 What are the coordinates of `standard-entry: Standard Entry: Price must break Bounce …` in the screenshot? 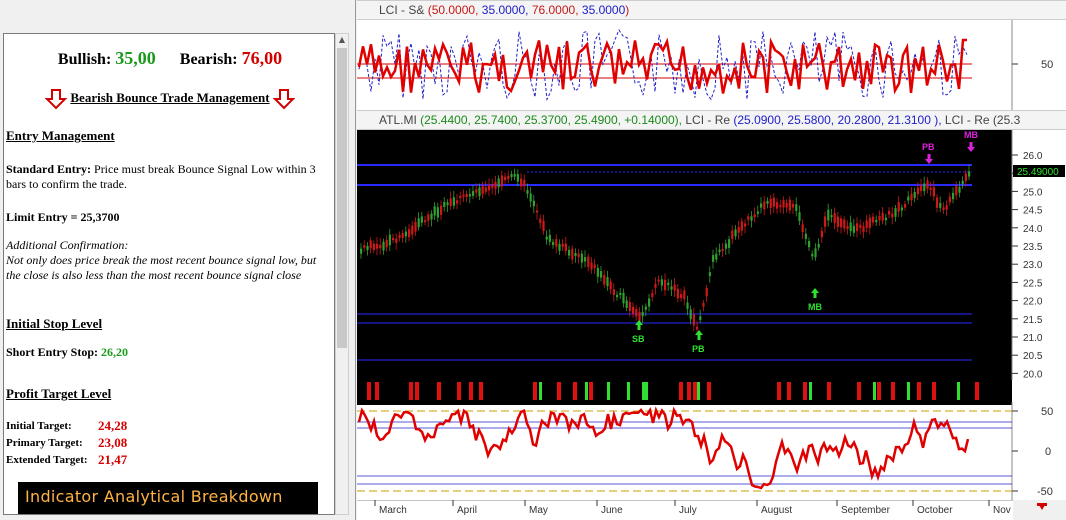 It's located at (168, 177).